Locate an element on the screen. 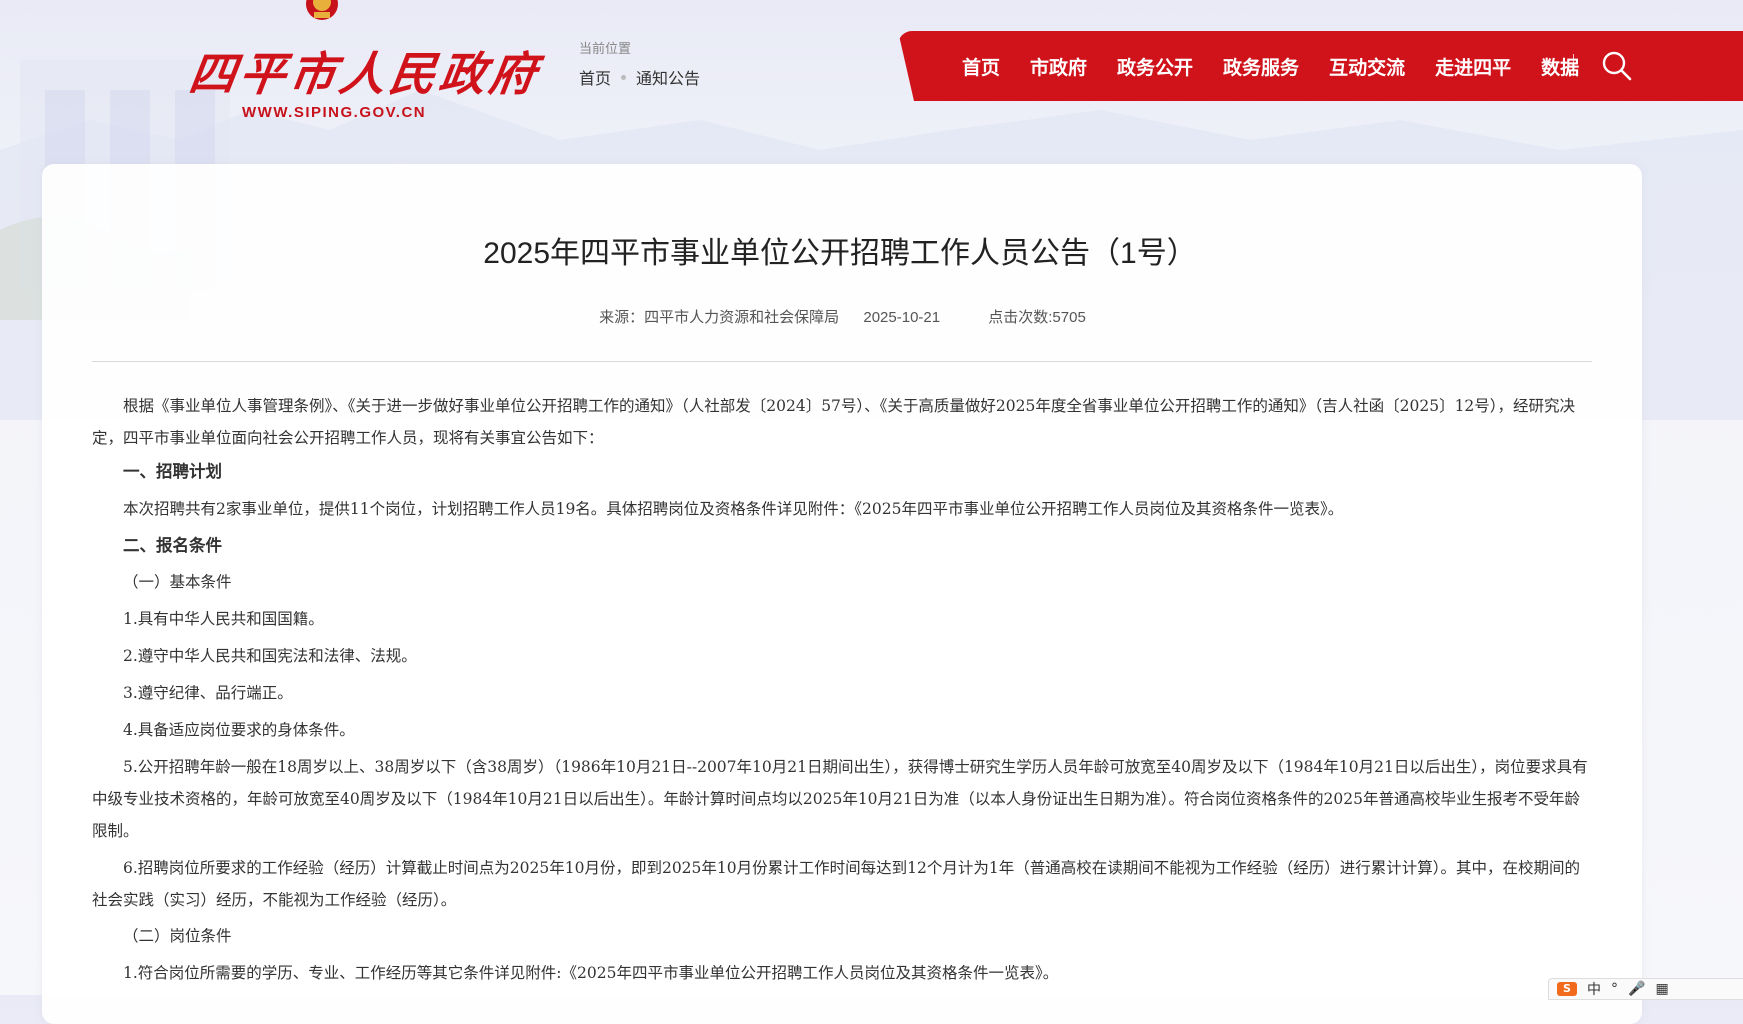 Image resolution: width=1743 pixels, height=1024 pixels. condition-item-3: 3.遵守纪律、品行端正。 is located at coordinates (208, 693).